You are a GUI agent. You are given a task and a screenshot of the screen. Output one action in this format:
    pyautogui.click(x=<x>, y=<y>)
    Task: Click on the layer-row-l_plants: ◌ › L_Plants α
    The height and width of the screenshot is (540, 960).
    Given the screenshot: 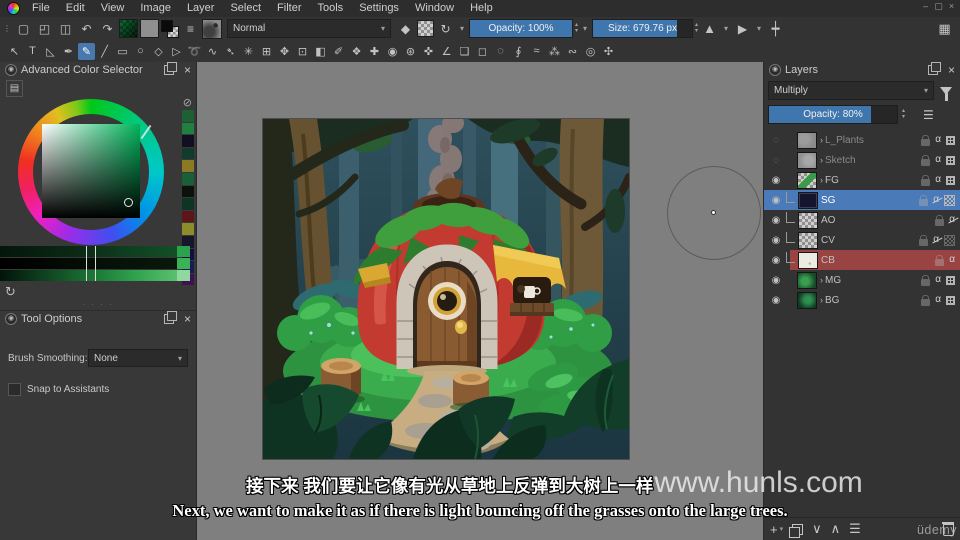 What is the action you would take?
    pyautogui.click(x=862, y=140)
    